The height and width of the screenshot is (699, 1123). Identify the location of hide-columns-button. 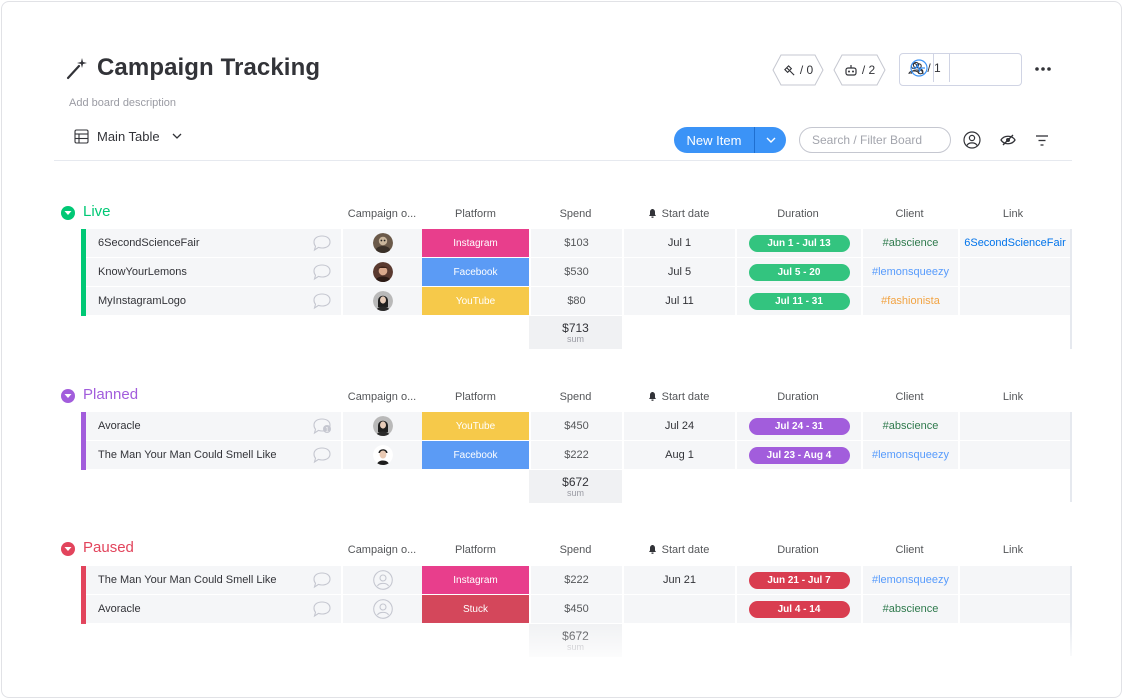
(1008, 140).